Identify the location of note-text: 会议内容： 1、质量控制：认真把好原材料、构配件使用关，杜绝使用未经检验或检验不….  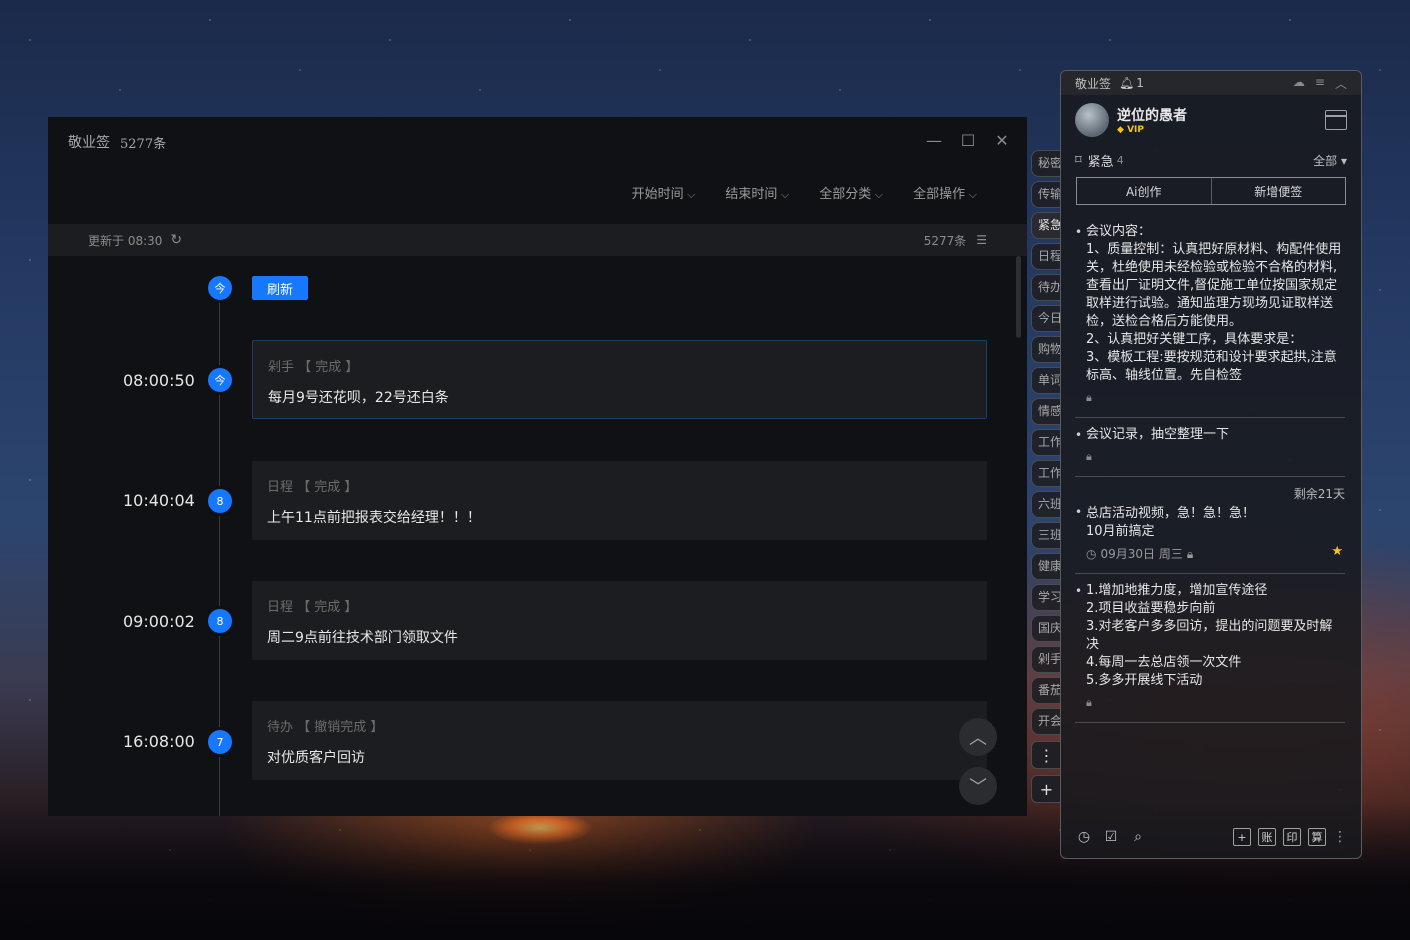
(1214, 303).